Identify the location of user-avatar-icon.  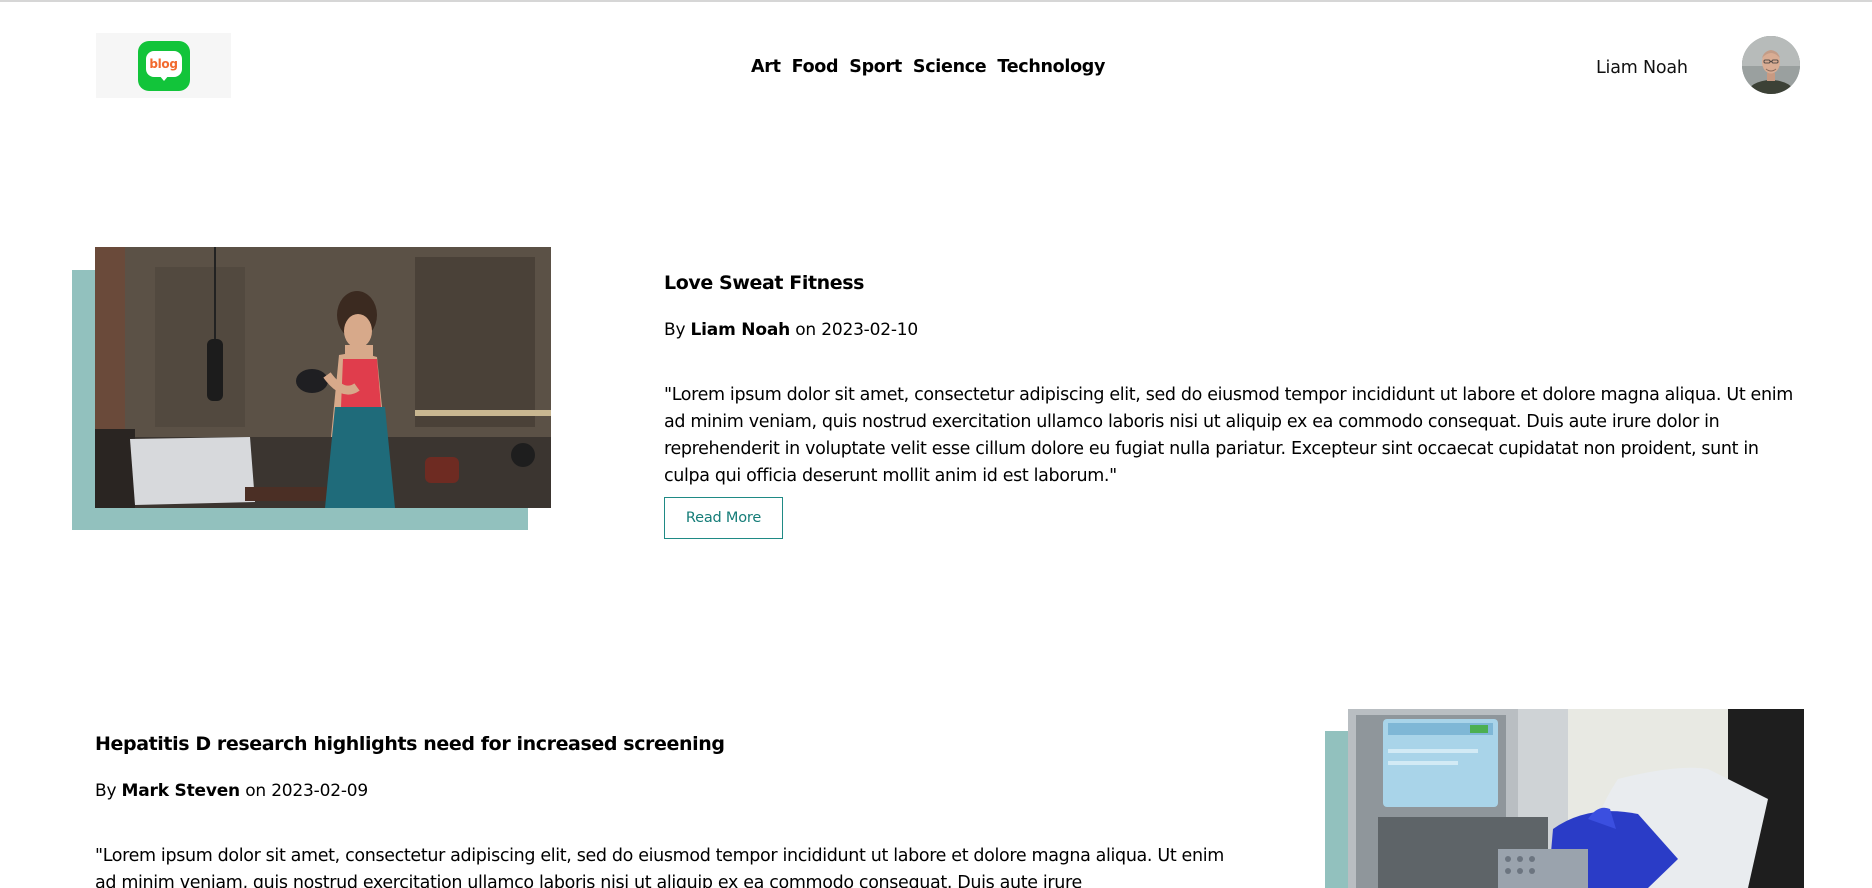
(1771, 65).